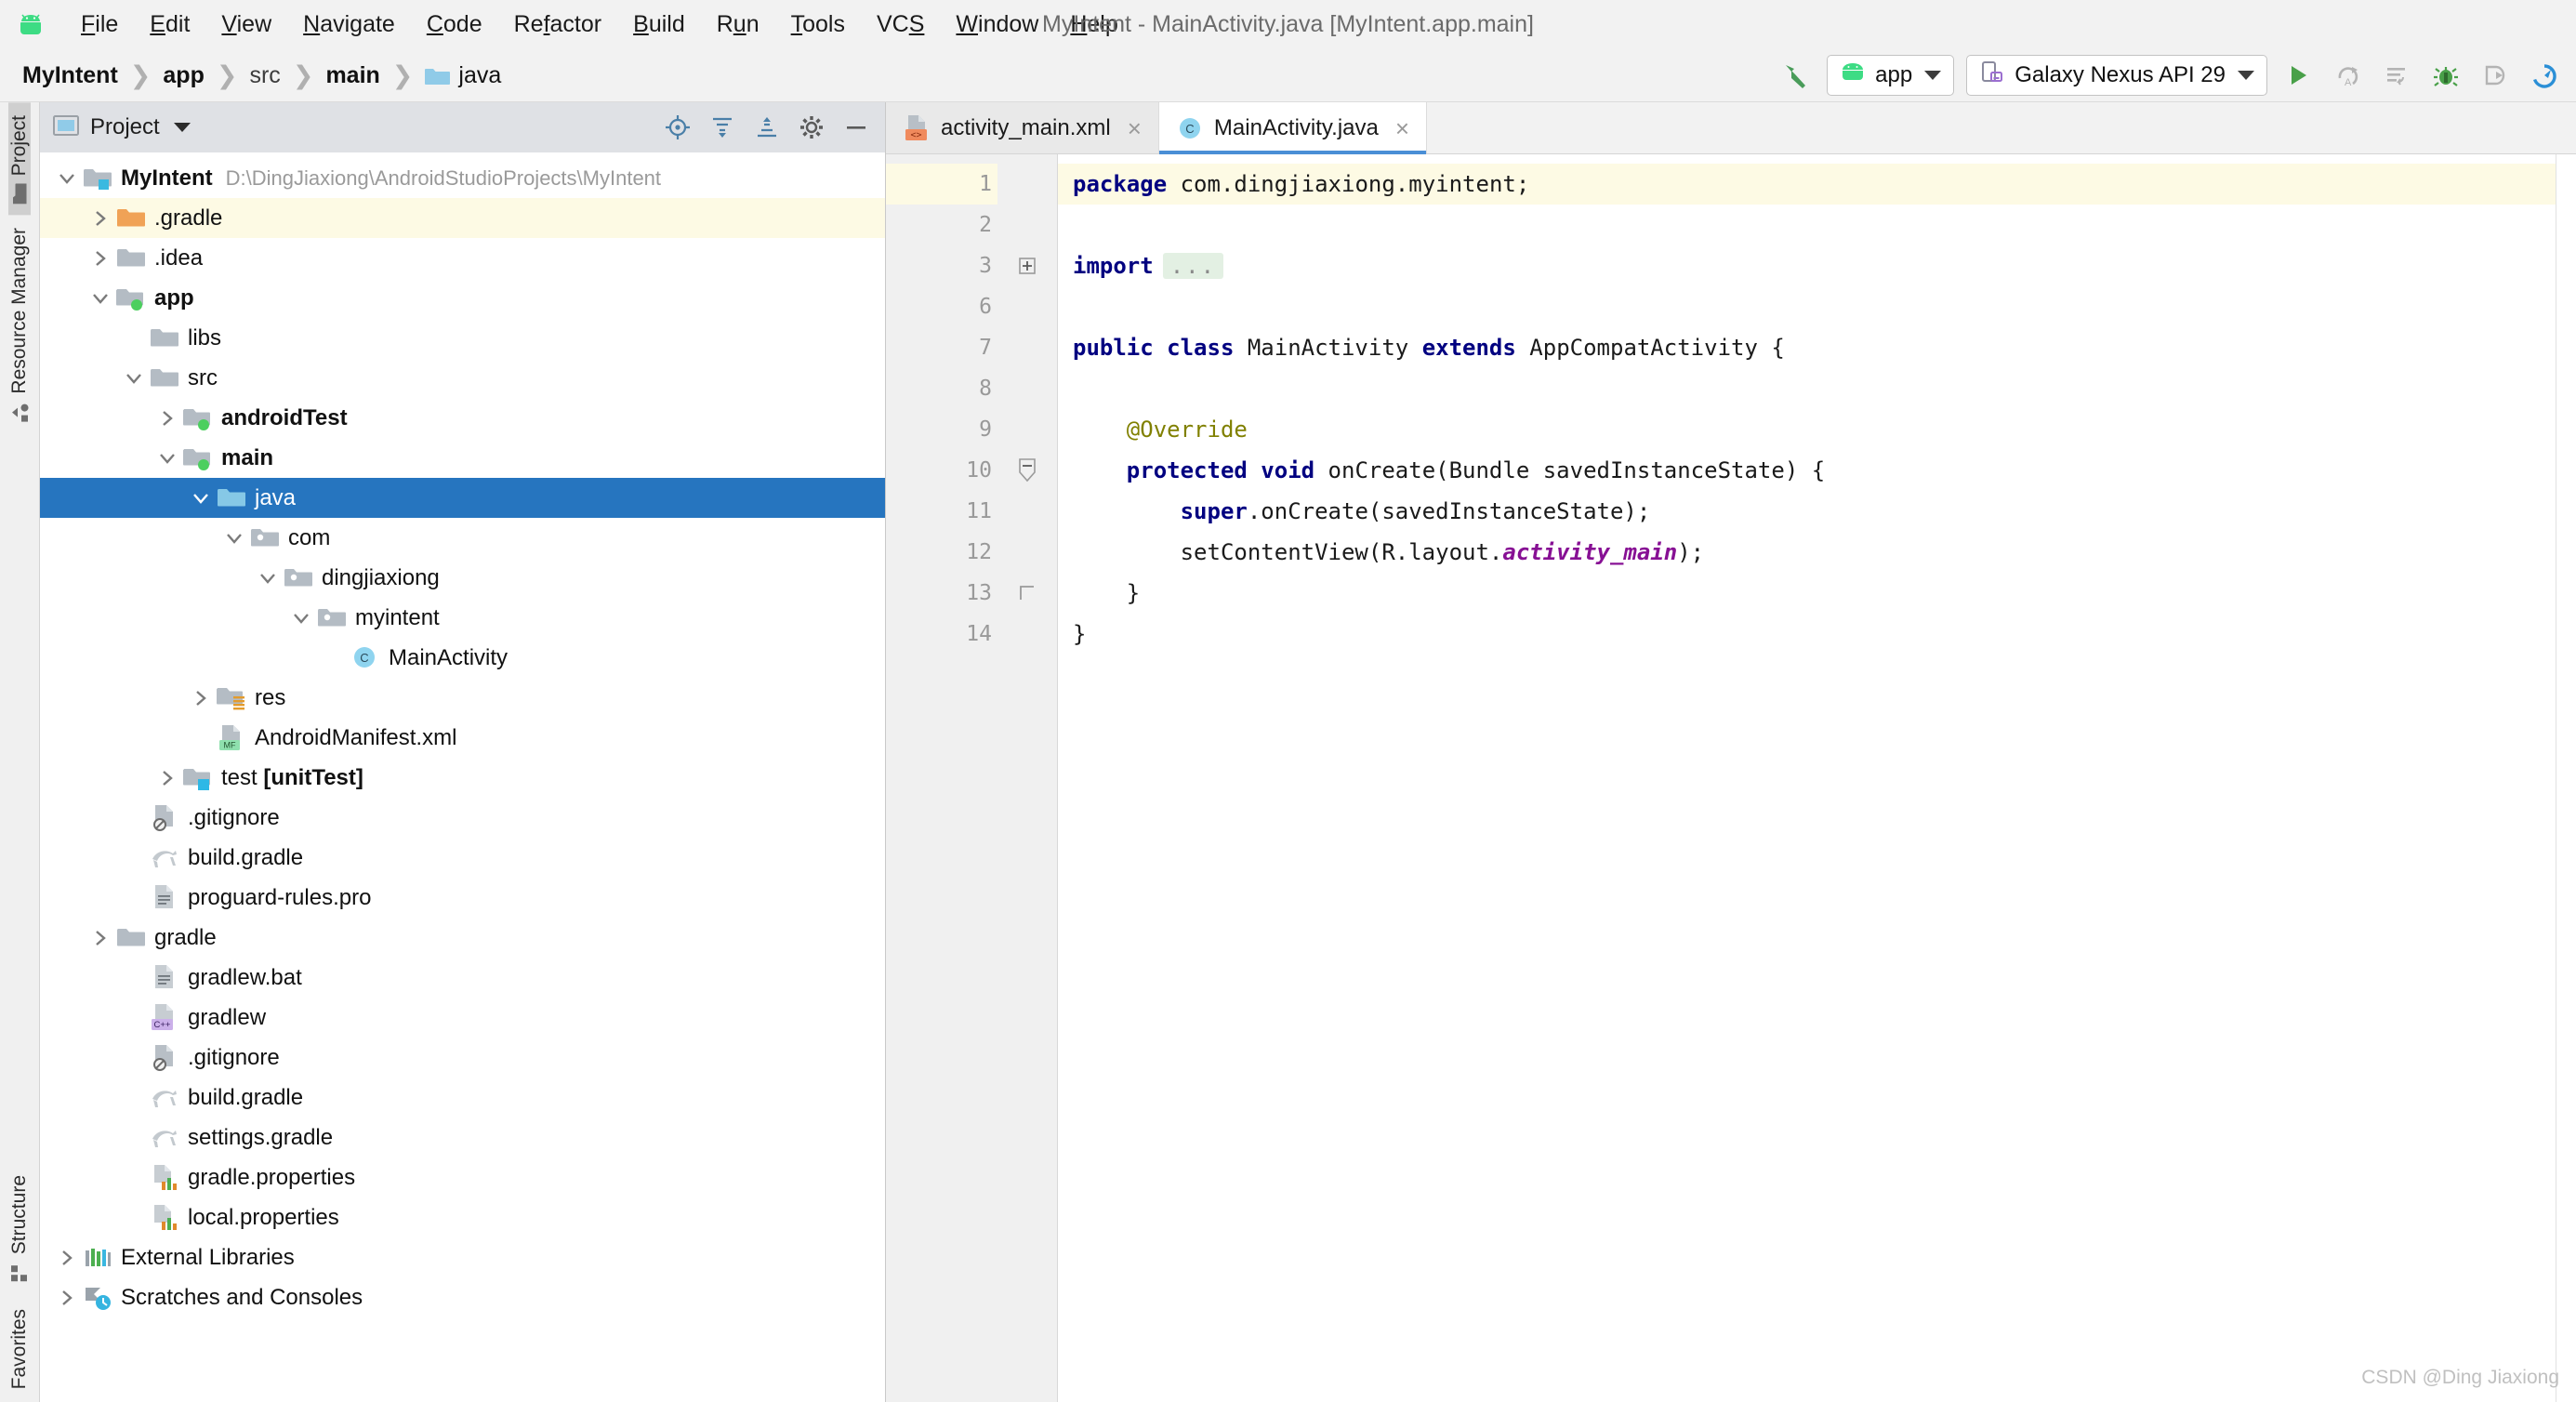  I want to click on attach-debugger-icon, so click(2495, 76).